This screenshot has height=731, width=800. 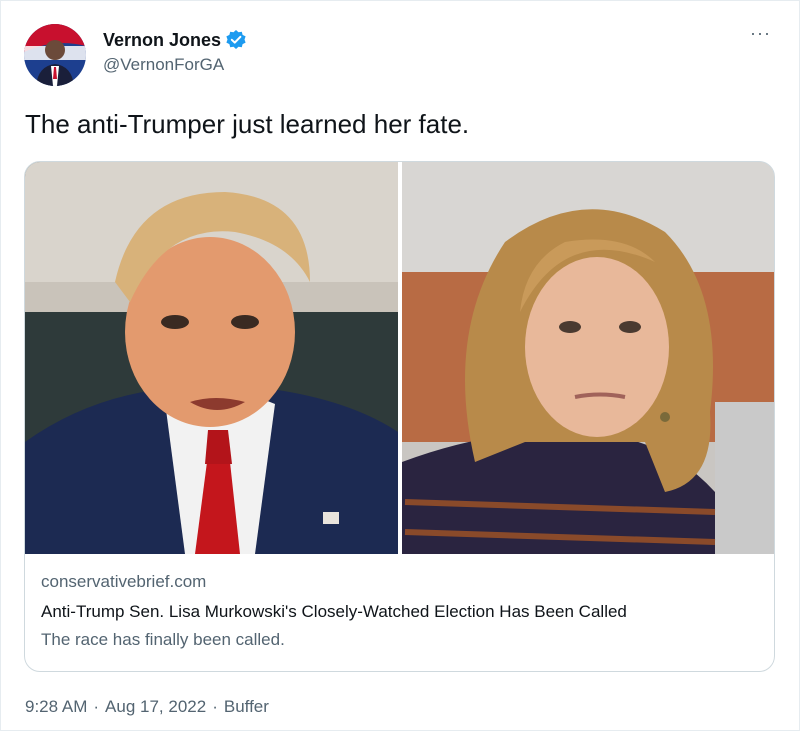 I want to click on author-name-row: Vernon Jones, so click(x=175, y=40).